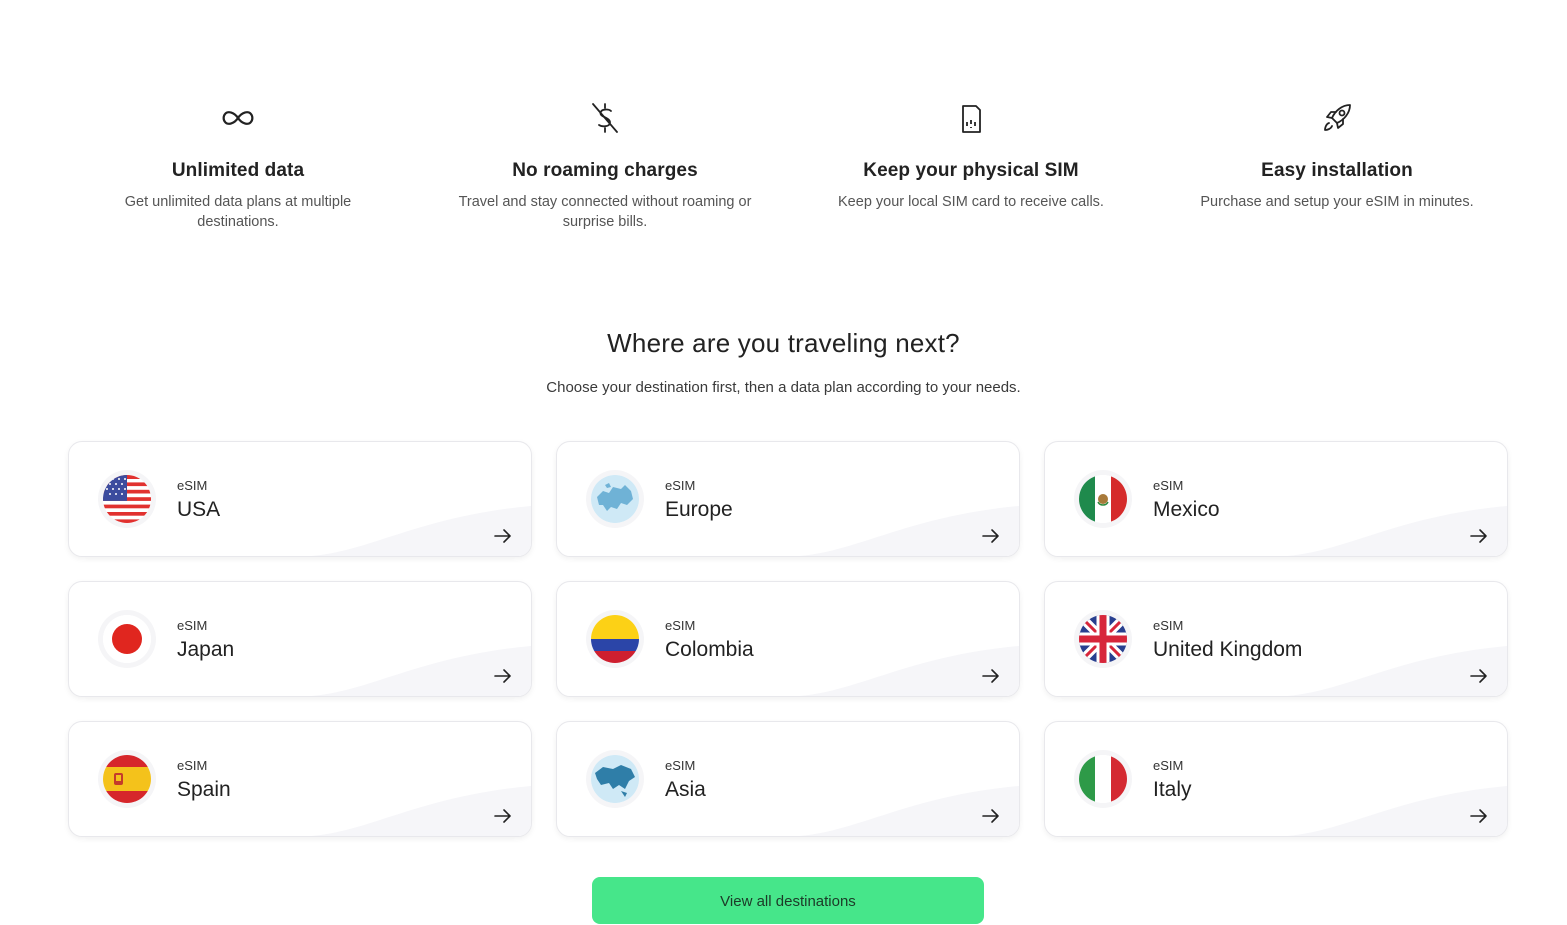 The width and height of the screenshot is (1567, 925). What do you see at coordinates (971, 118) in the screenshot?
I see `sim-card-icon` at bounding box center [971, 118].